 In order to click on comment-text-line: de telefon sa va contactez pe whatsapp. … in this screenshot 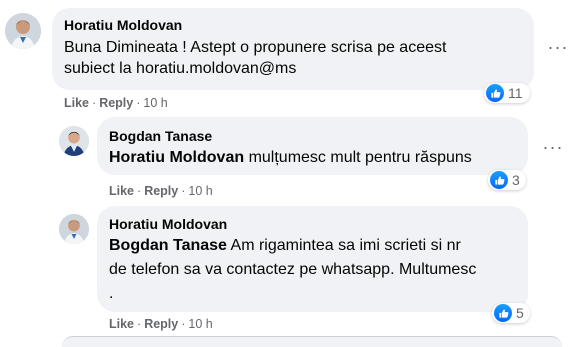, I will do `click(293, 269)`.